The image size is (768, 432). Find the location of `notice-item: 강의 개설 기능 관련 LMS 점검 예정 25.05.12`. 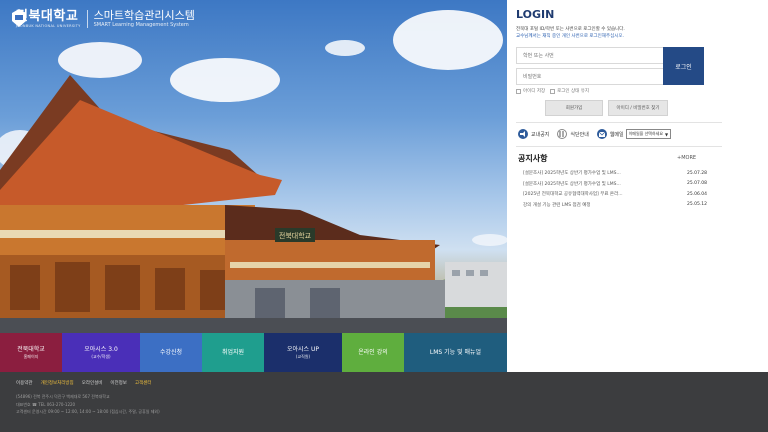

notice-item: 강의 개설 기능 관련 LMS 점검 예정 25.05.12 is located at coordinates (615, 205).